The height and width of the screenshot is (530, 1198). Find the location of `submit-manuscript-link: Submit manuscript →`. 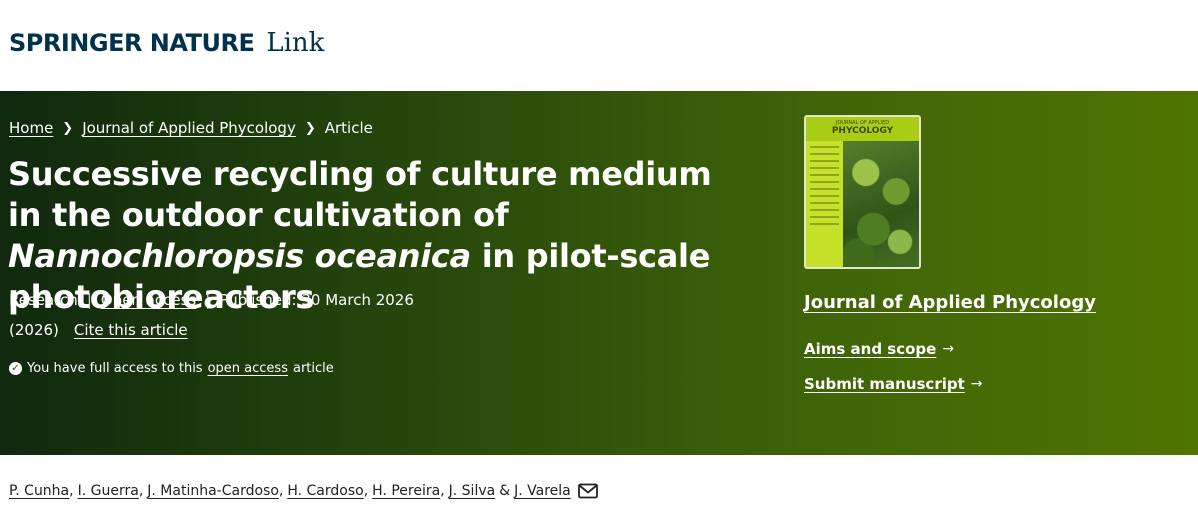

submit-manuscript-link: Submit manuscript → is located at coordinates (893, 384).